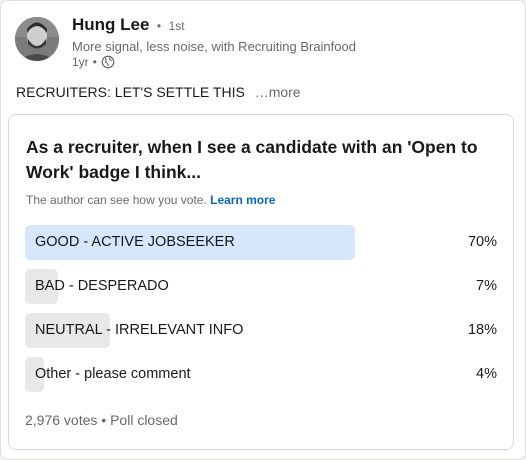 The height and width of the screenshot is (460, 526). I want to click on vote-count: 2,976 votes, so click(61, 420).